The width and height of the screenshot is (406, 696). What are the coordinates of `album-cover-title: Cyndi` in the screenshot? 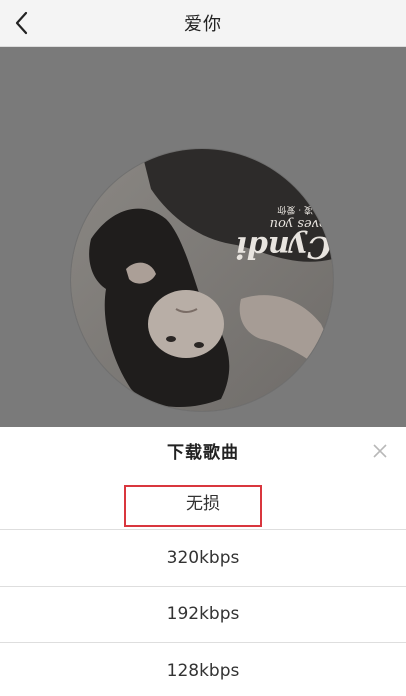 It's located at (283, 246).